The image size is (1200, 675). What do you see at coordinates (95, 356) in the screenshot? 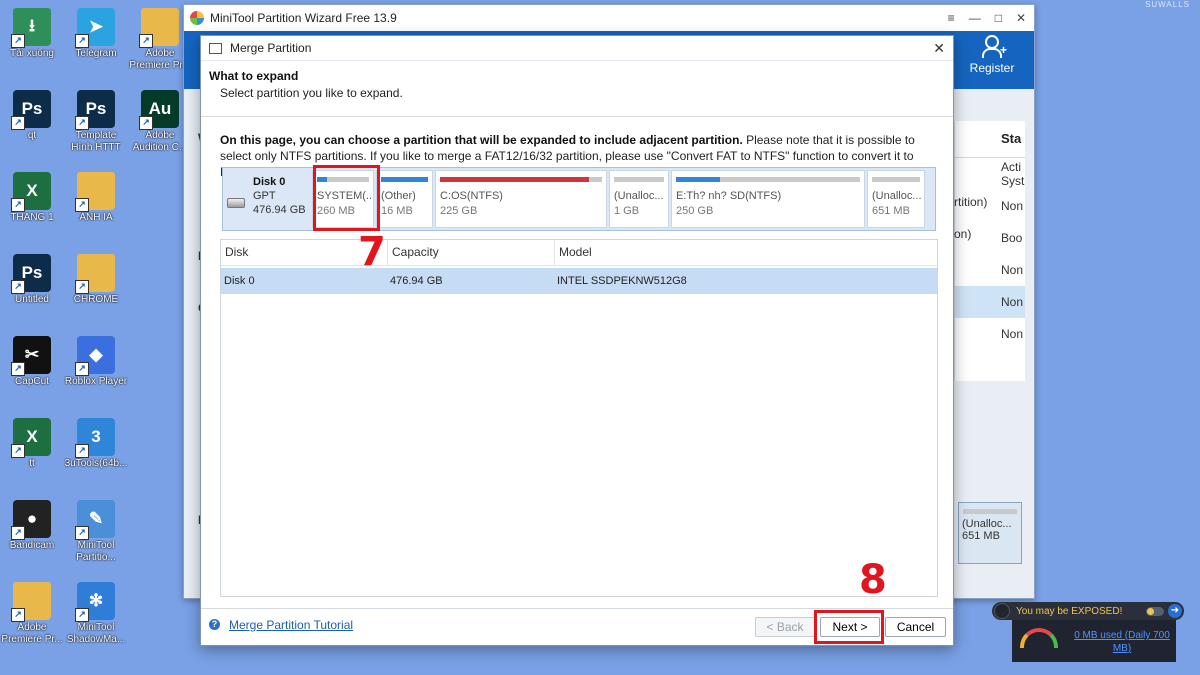
I see `roblox-icon: ◆ ↗` at bounding box center [95, 356].